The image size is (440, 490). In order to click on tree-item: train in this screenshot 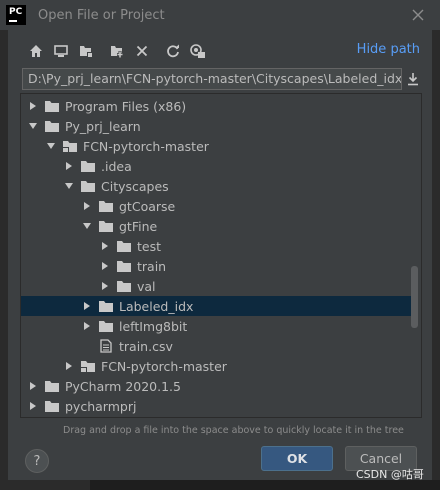, I will do `click(216, 266)`.